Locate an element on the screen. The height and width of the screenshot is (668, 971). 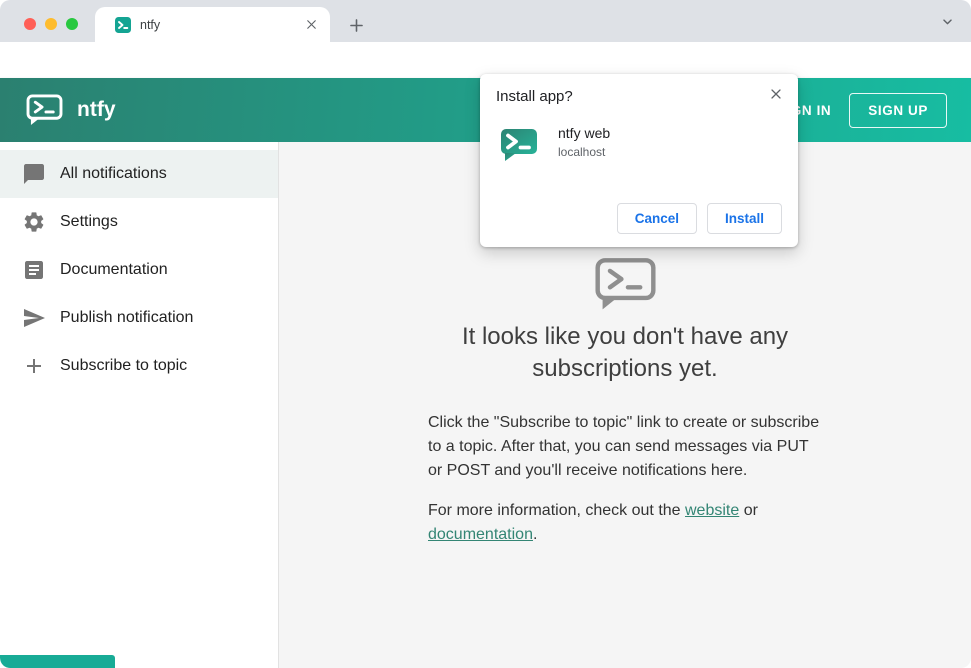
sidebar-item-all-notifications: All notifications is located at coordinates (139, 174).